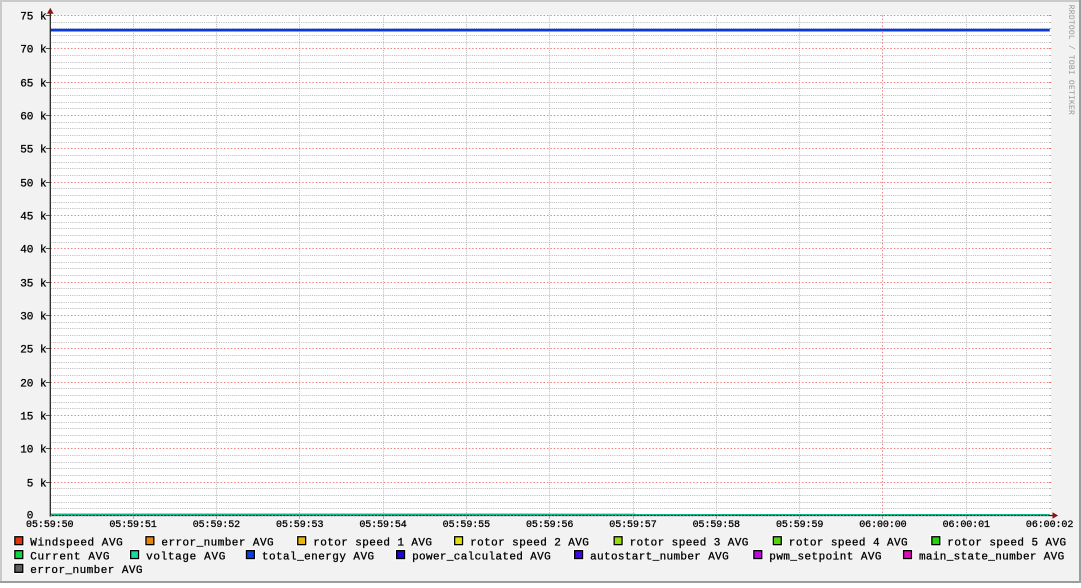 The height and width of the screenshot is (588, 1081). What do you see at coordinates (33, 151) in the screenshot?
I see `svg-text: 55 k` at bounding box center [33, 151].